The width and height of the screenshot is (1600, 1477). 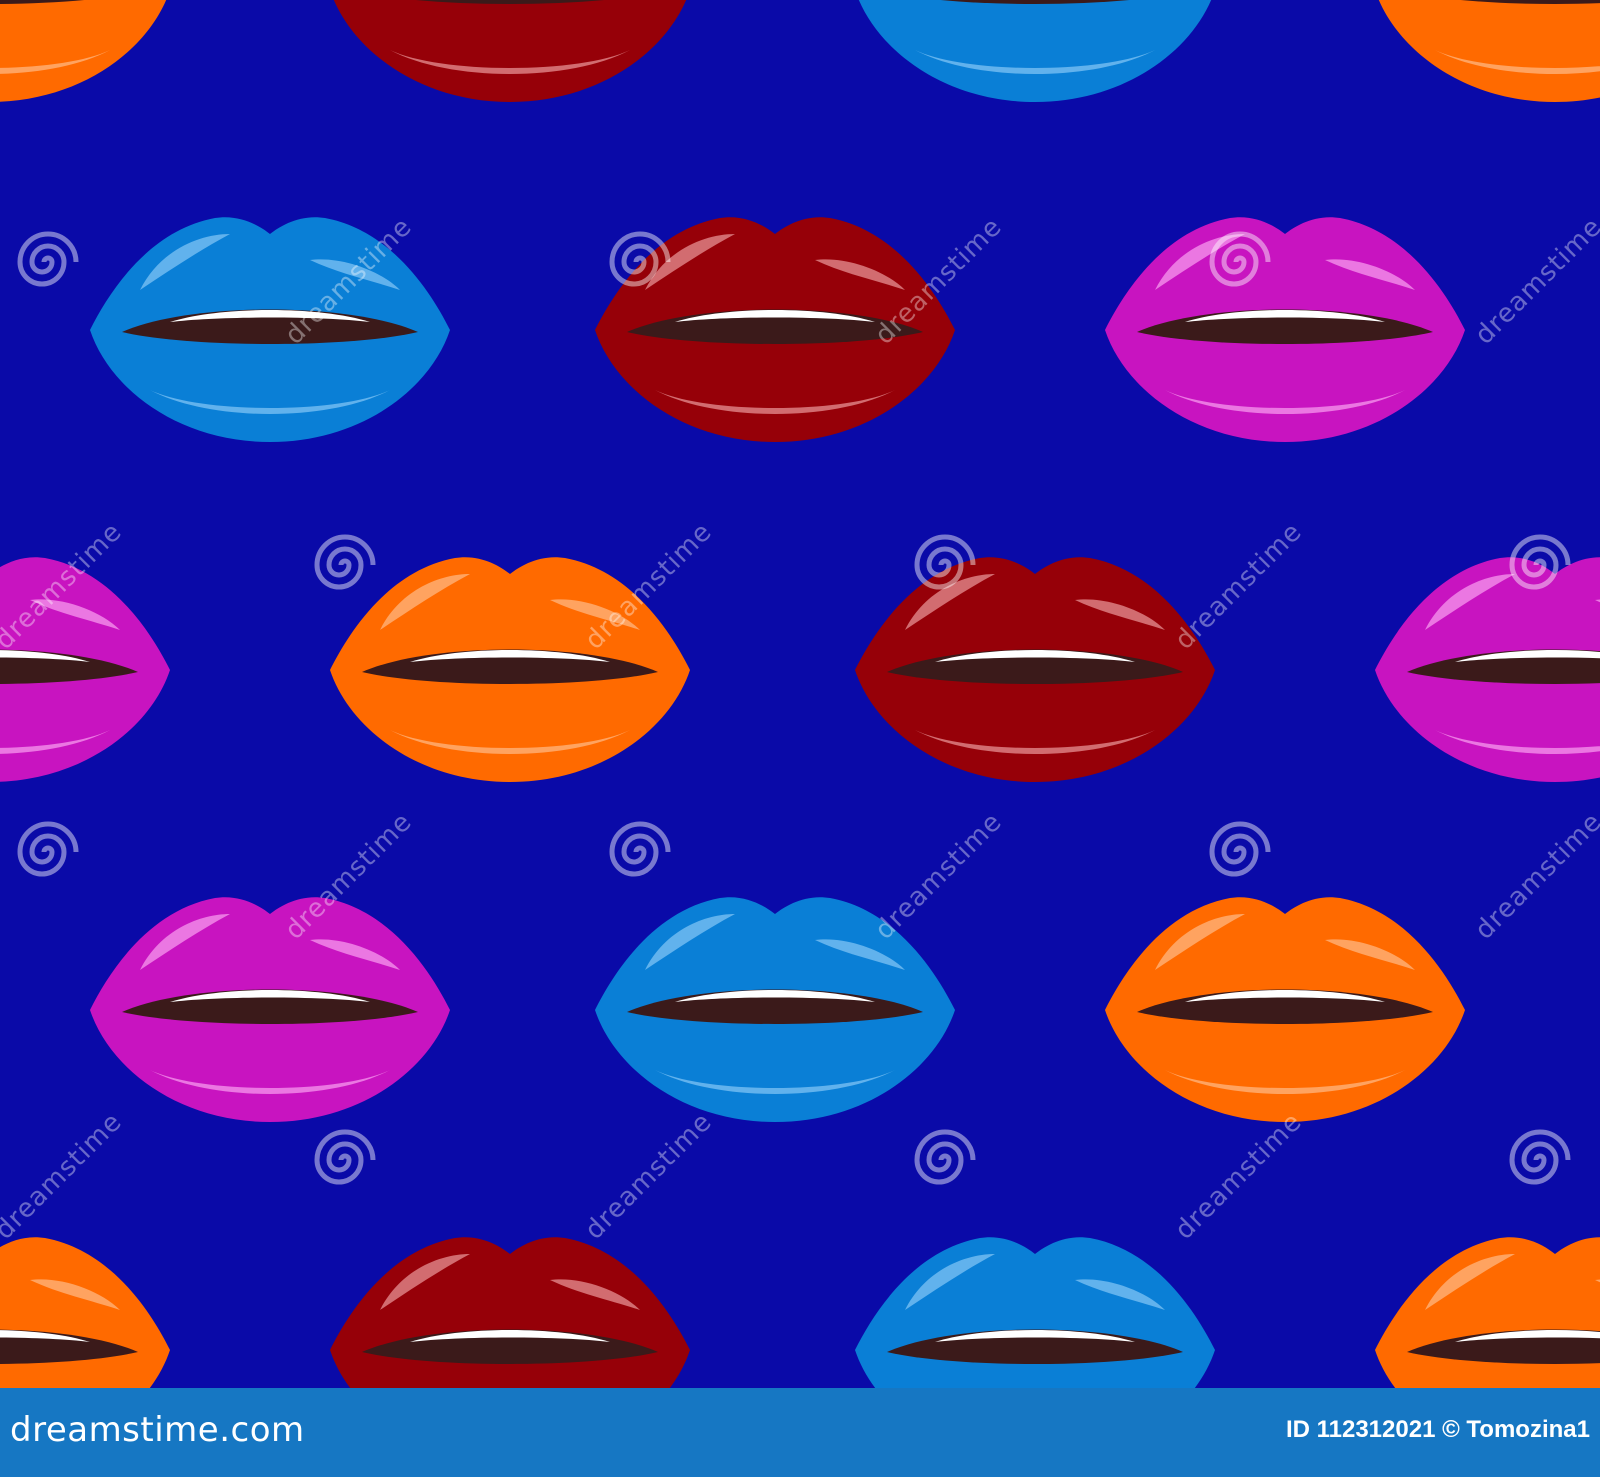 I want to click on footer-credit: ID 112312021 © Tomozina1, so click(x=1437, y=1429).